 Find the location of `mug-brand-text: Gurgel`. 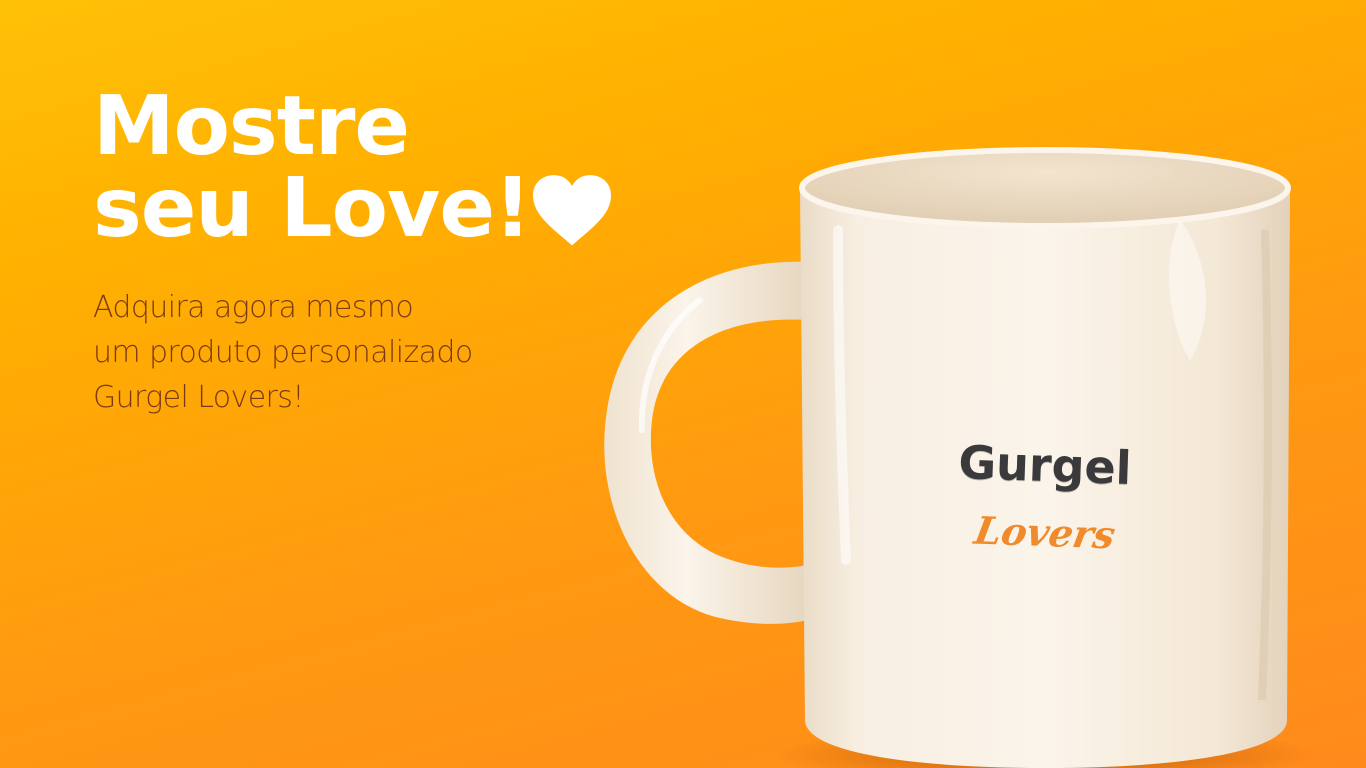

mug-brand-text: Gurgel is located at coordinates (1045, 465).